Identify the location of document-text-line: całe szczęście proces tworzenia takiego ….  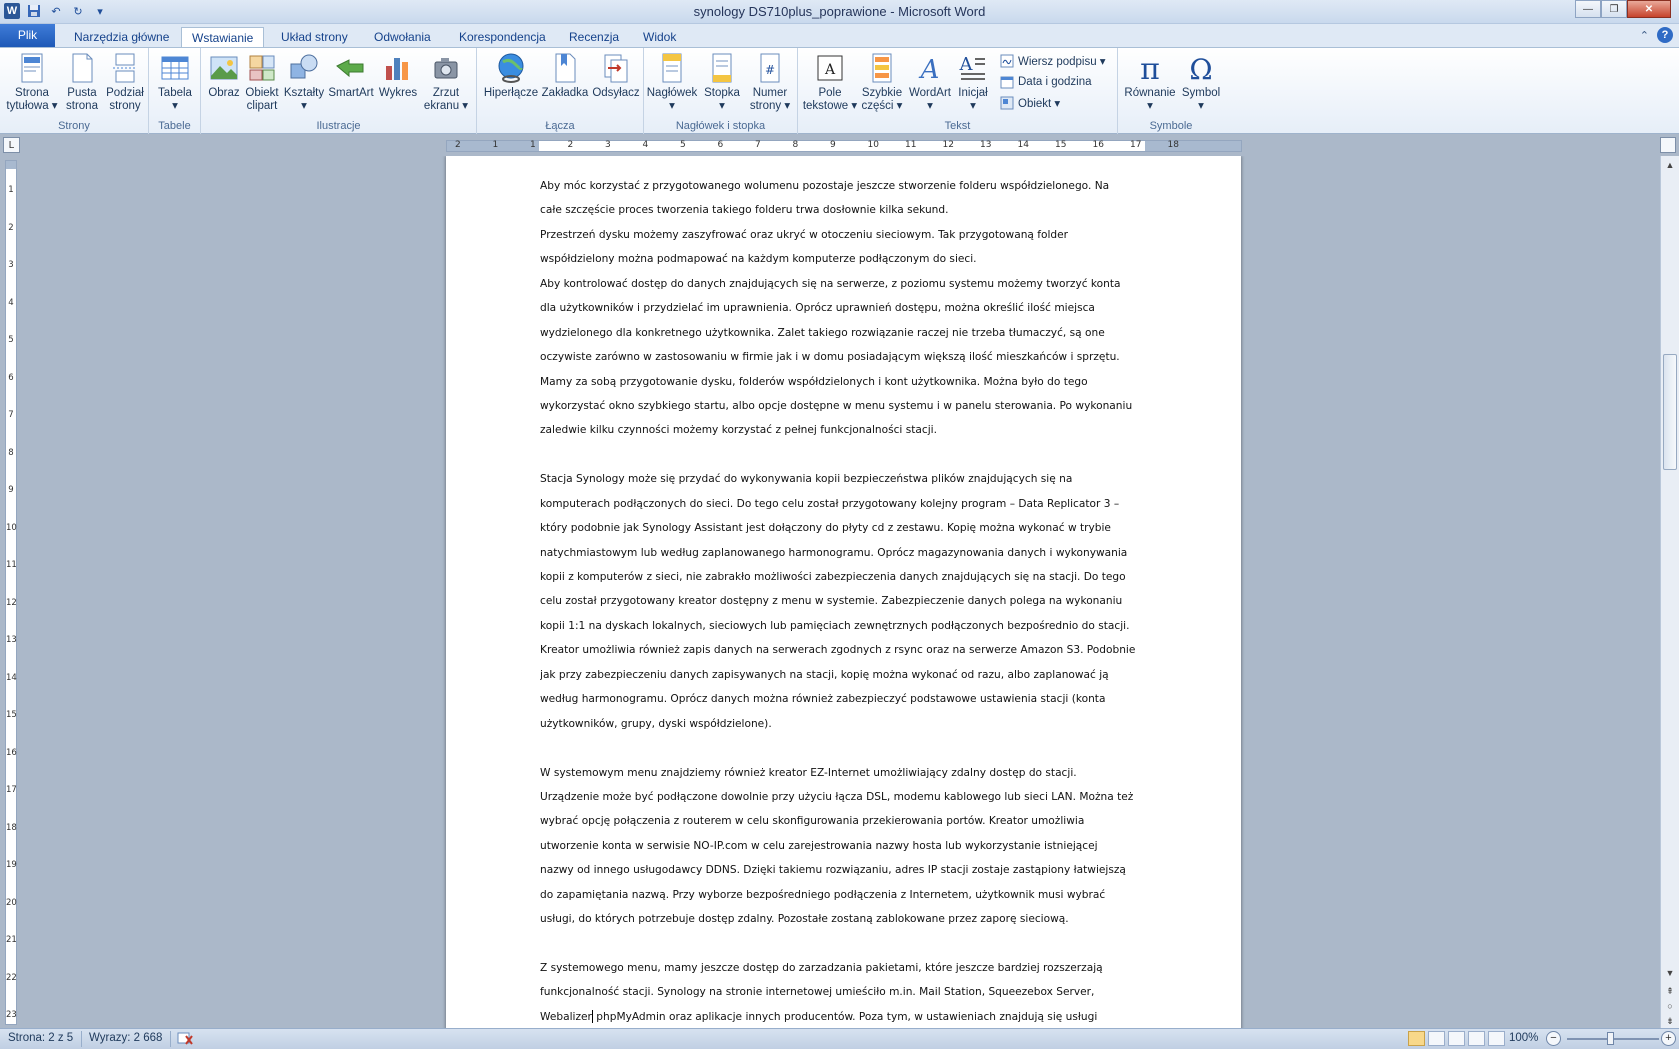
(845, 210).